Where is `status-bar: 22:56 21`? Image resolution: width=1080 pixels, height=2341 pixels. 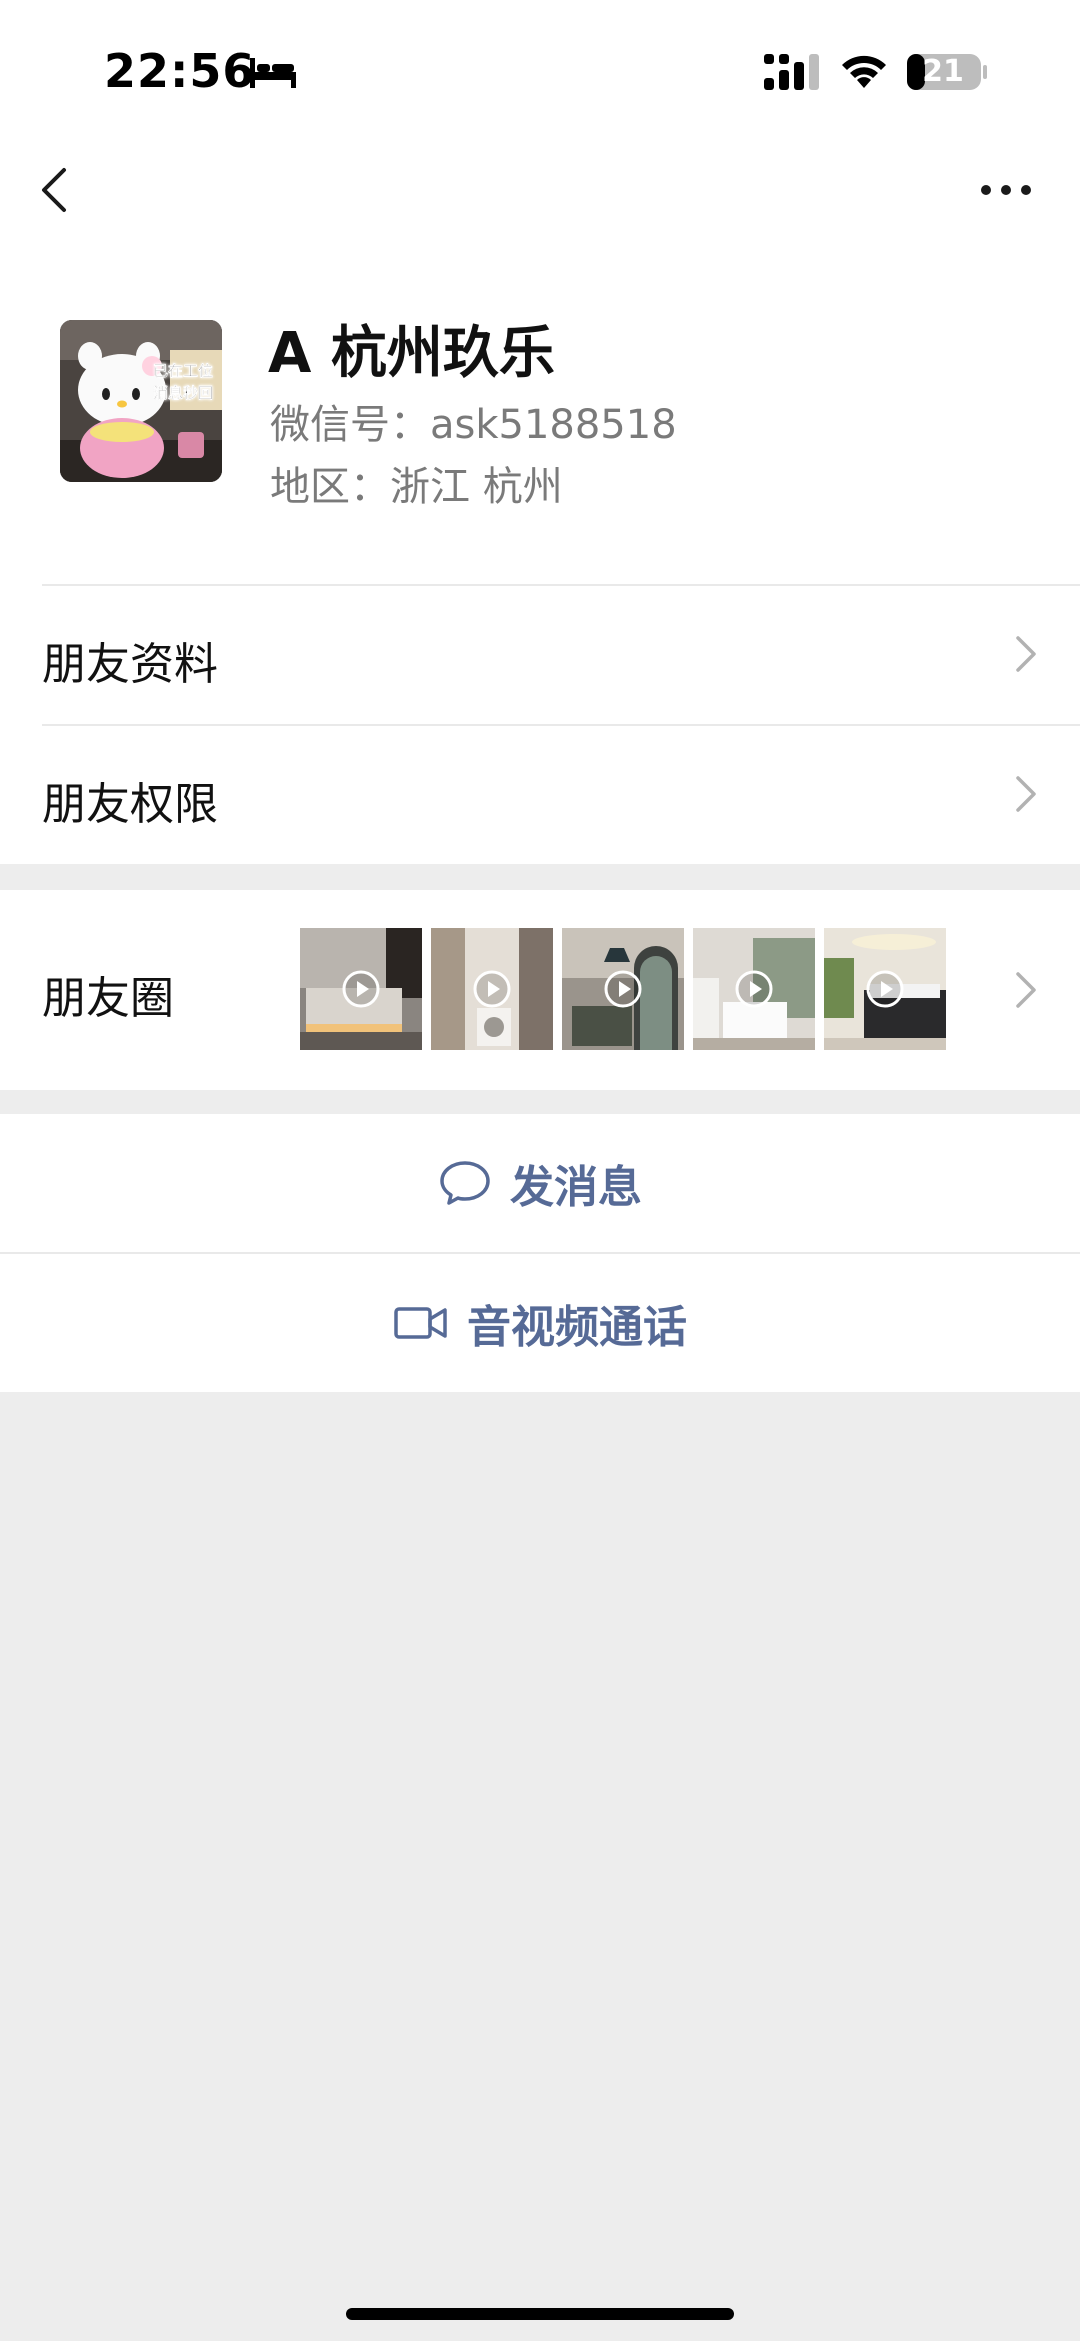
status-bar: 22:56 21 is located at coordinates (540, 70).